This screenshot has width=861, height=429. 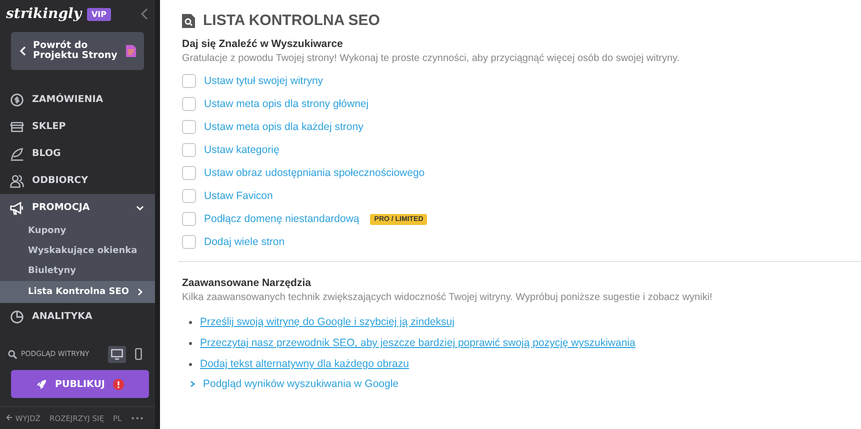 What do you see at coordinates (192, 384) in the screenshot?
I see `chevron-icon` at bounding box center [192, 384].